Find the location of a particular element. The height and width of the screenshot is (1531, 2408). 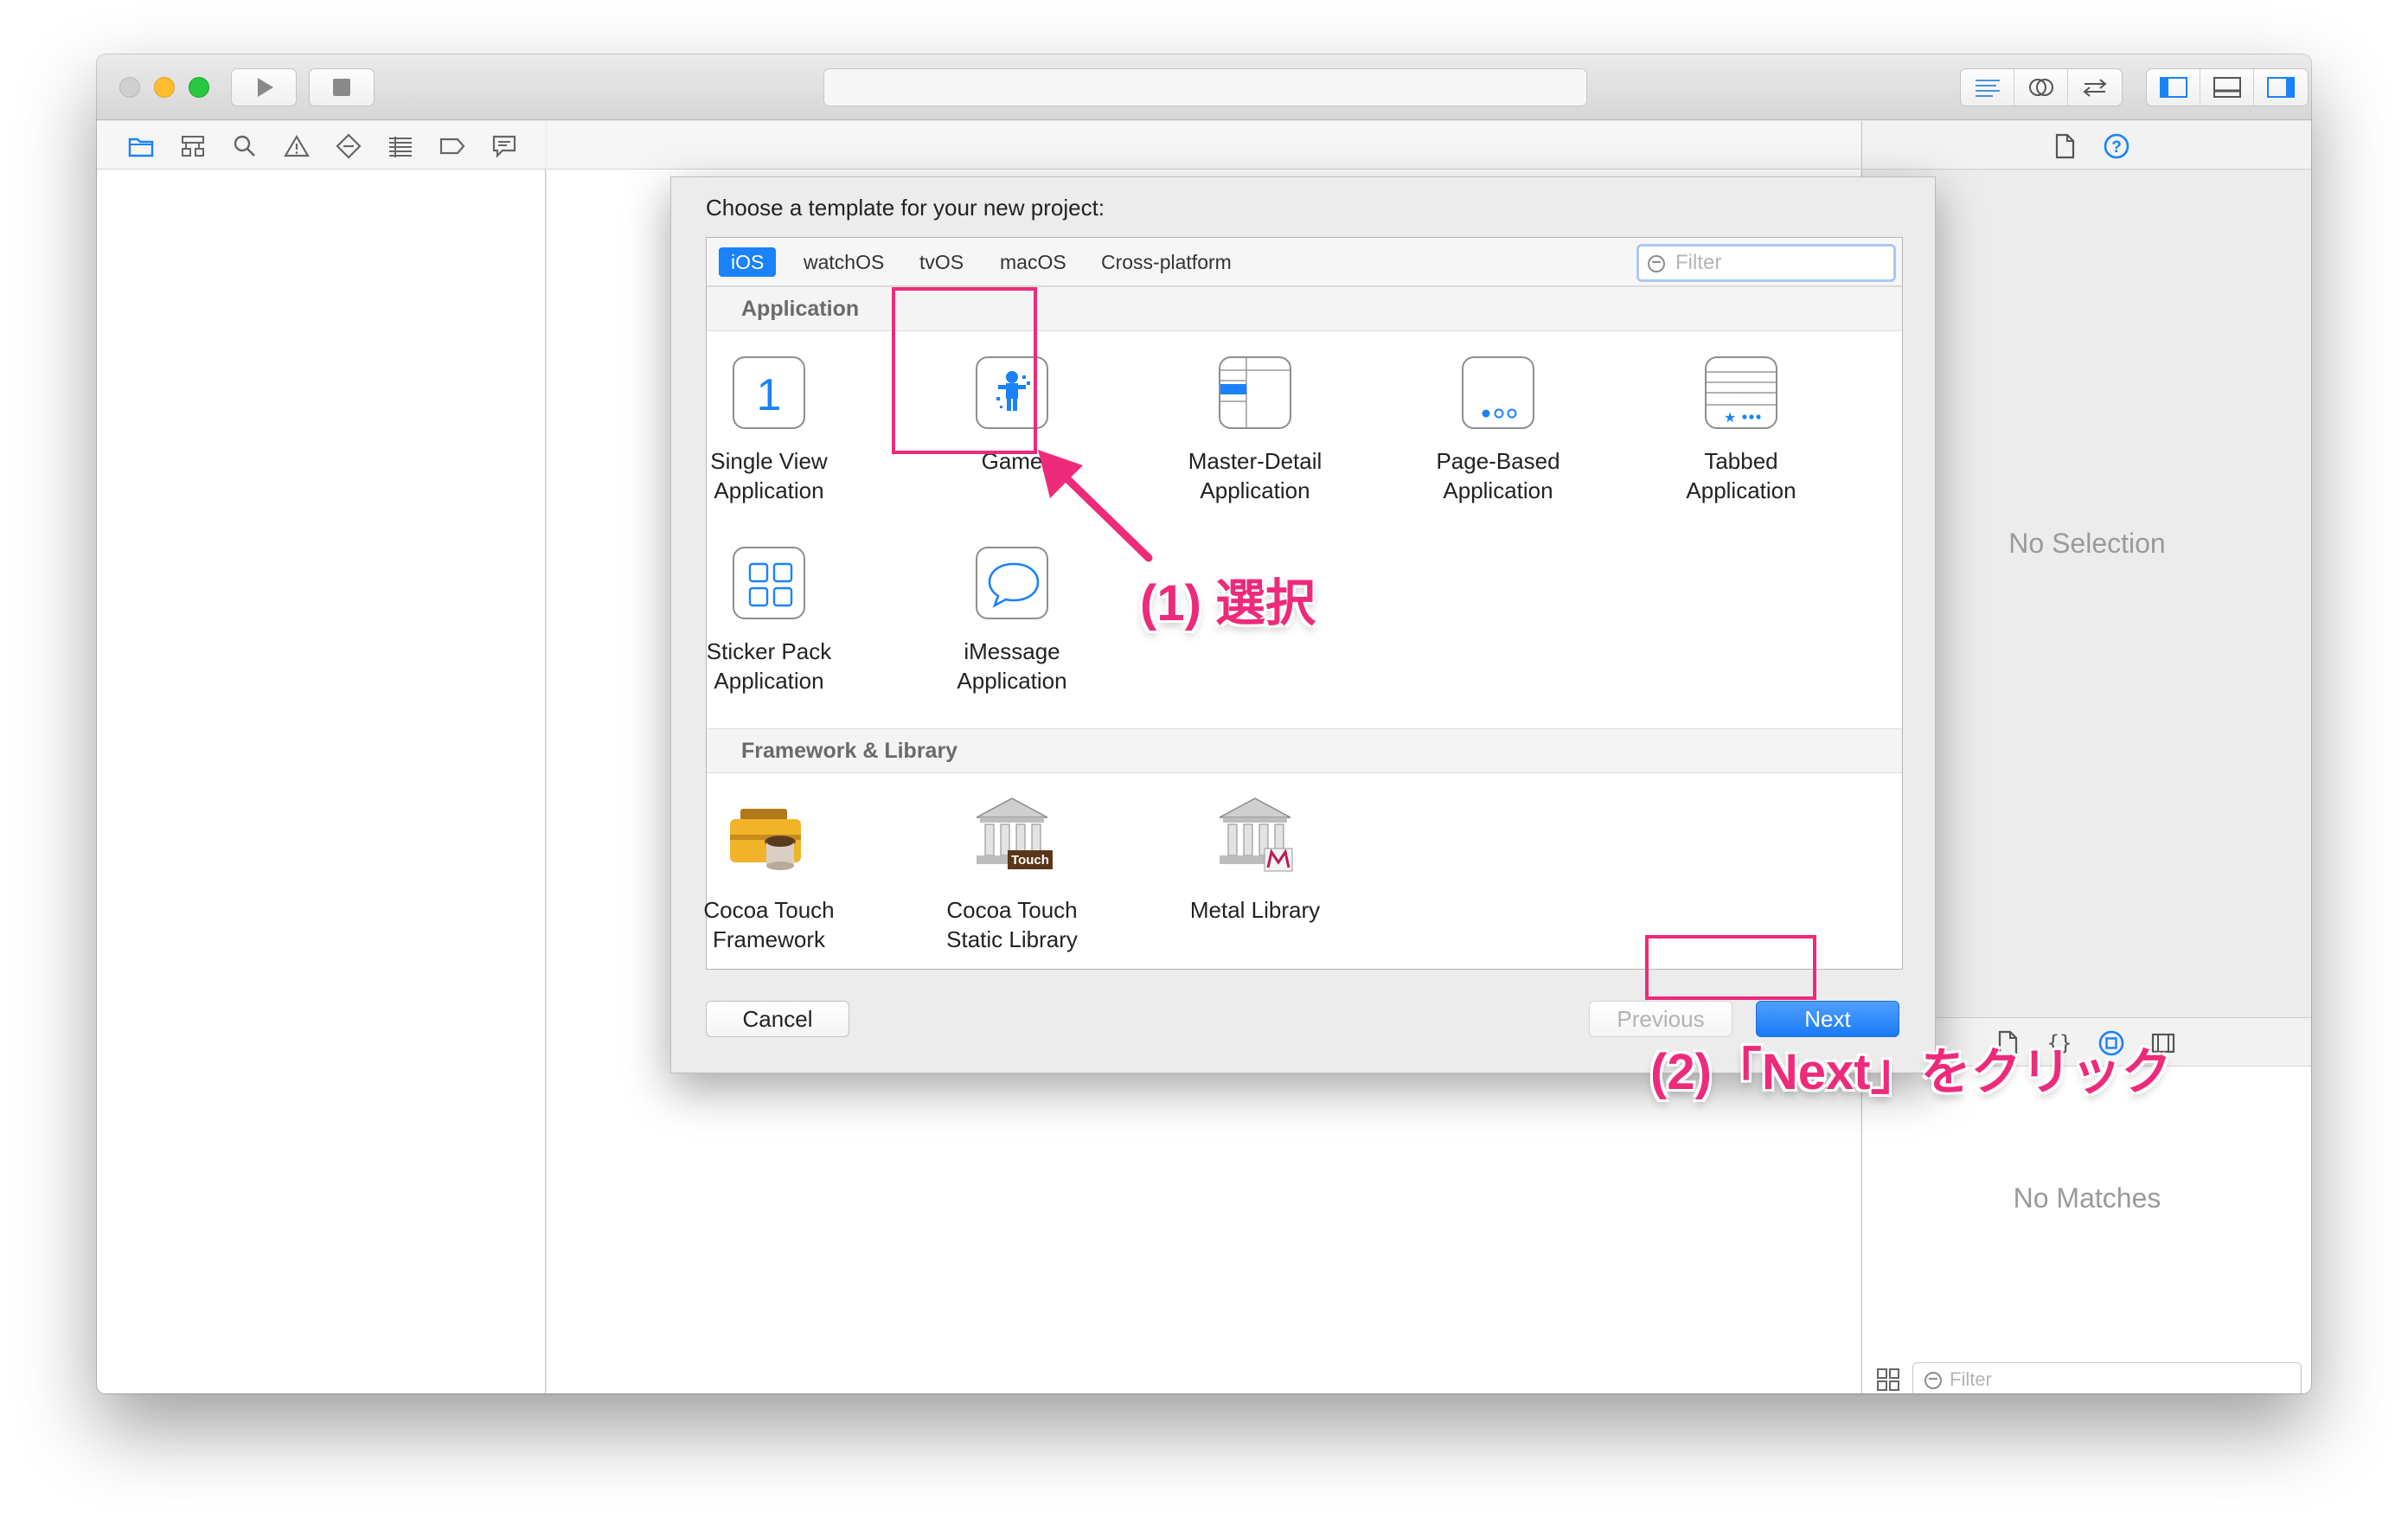

run-button is located at coordinates (264, 87).